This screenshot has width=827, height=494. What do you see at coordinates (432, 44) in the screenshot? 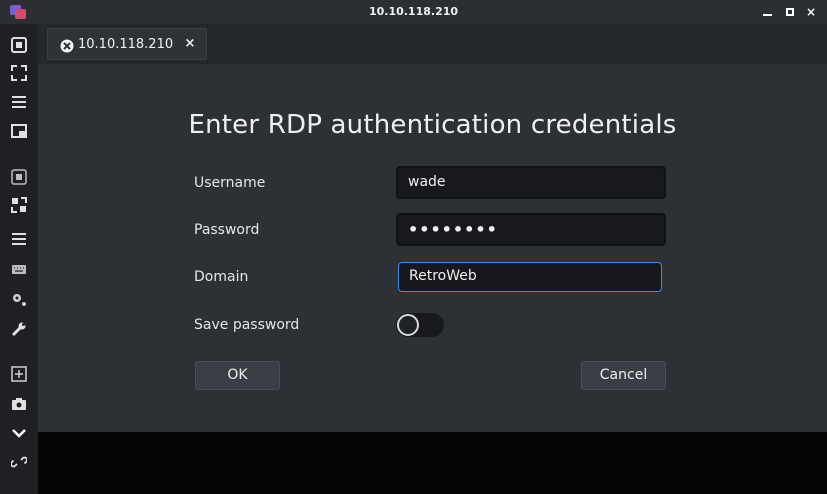
I see `tab-strip: 10.10.118.210 ×` at bounding box center [432, 44].